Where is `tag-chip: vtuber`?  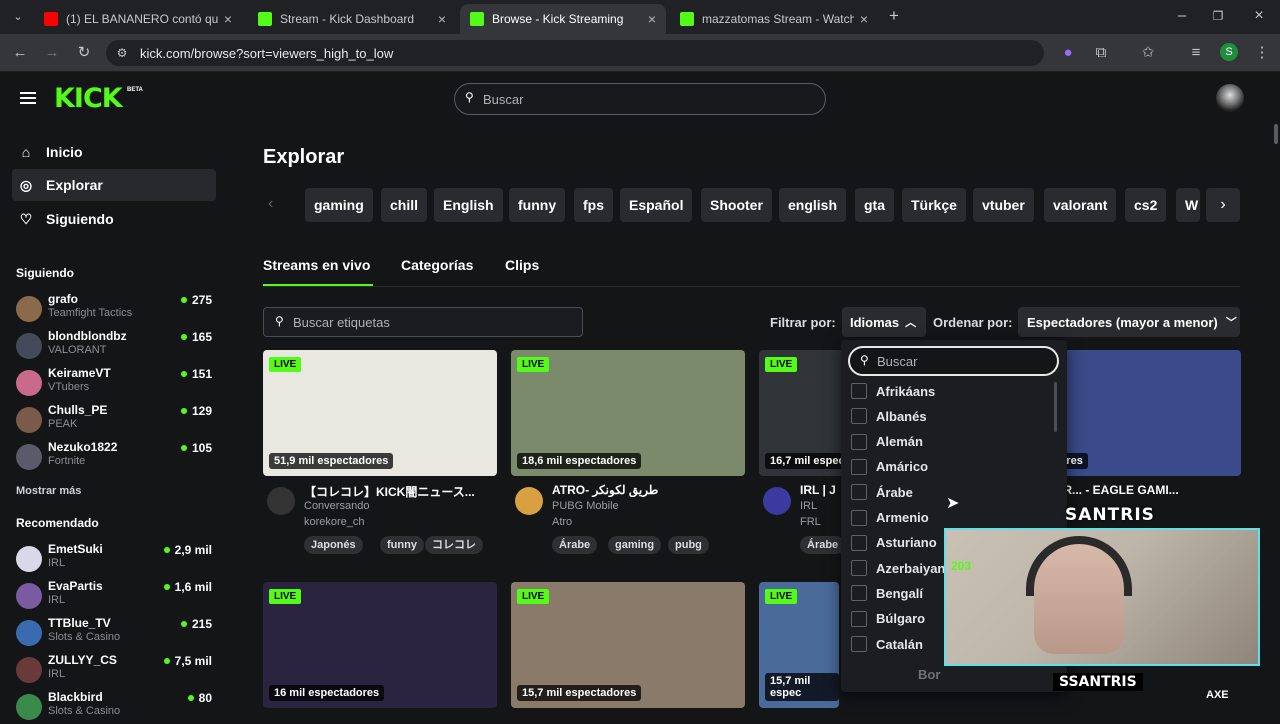 tag-chip: vtuber is located at coordinates (1003, 205).